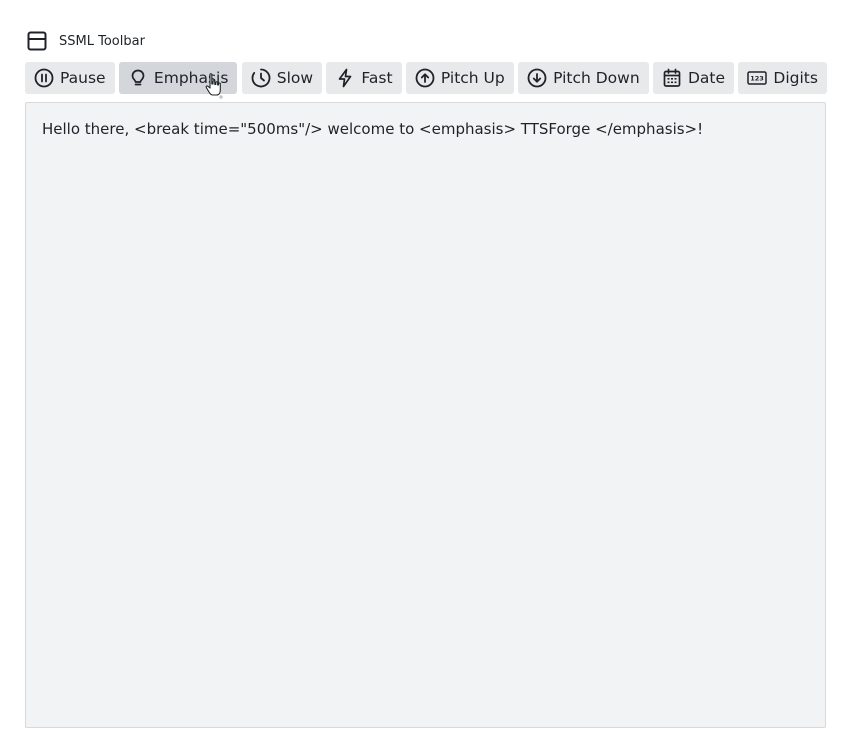 The width and height of the screenshot is (850, 736). I want to click on slow-label: Slow, so click(295, 78).